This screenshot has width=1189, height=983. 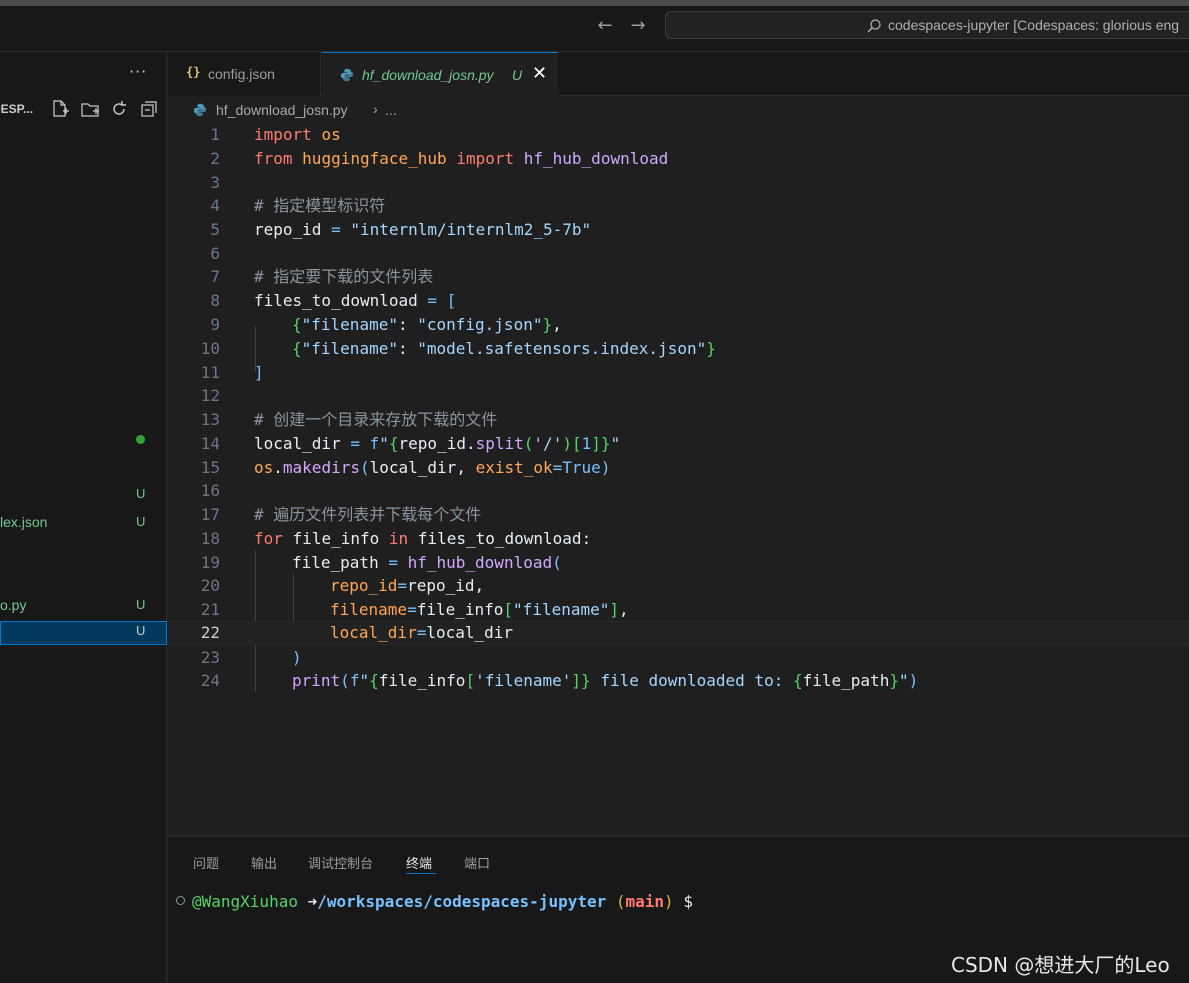 What do you see at coordinates (210, 562) in the screenshot?
I see `line-number: 19` at bounding box center [210, 562].